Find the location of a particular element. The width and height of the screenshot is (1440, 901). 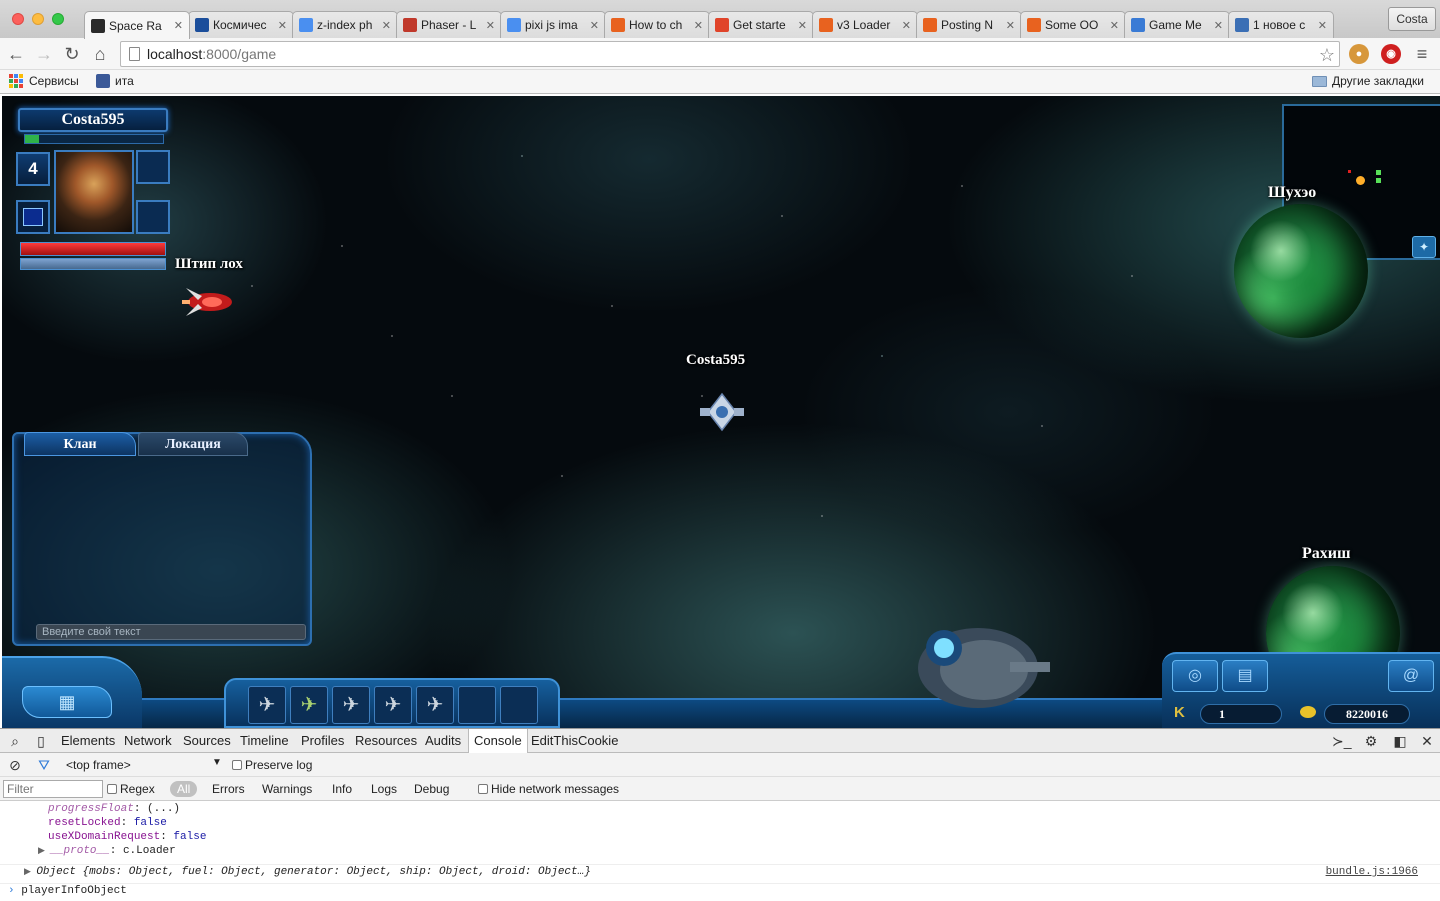

weapon-slot-4: ✈ is located at coordinates (393, 705).